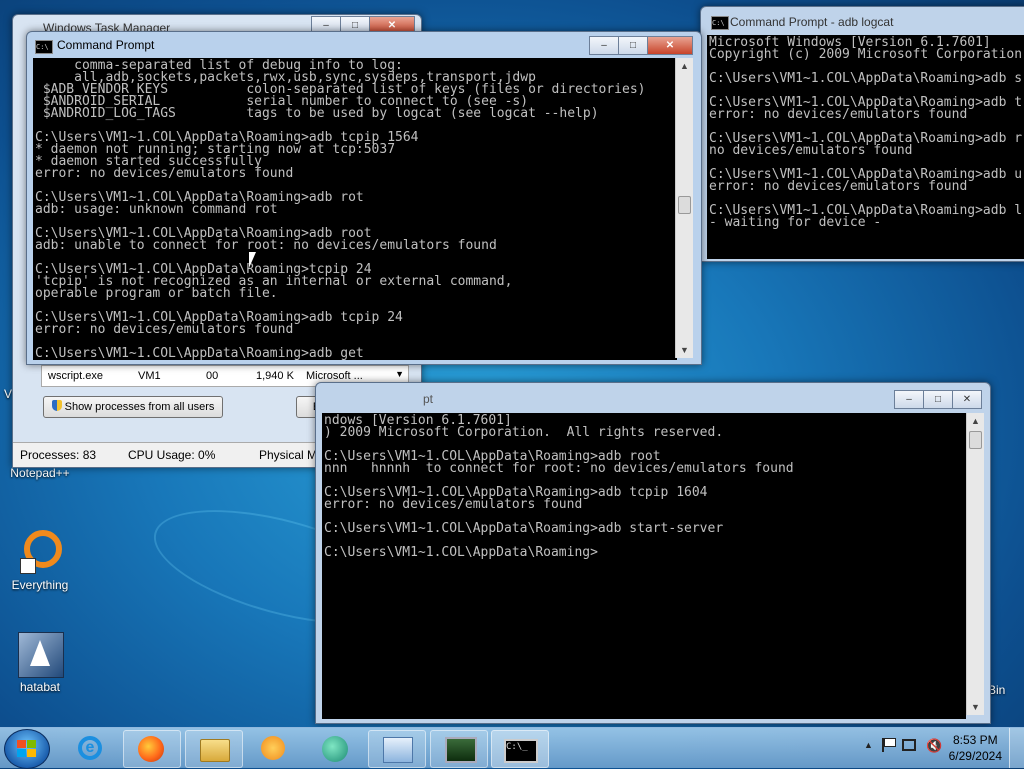 The image size is (1024, 769). I want to click on taskbar-firefox, so click(152, 749).